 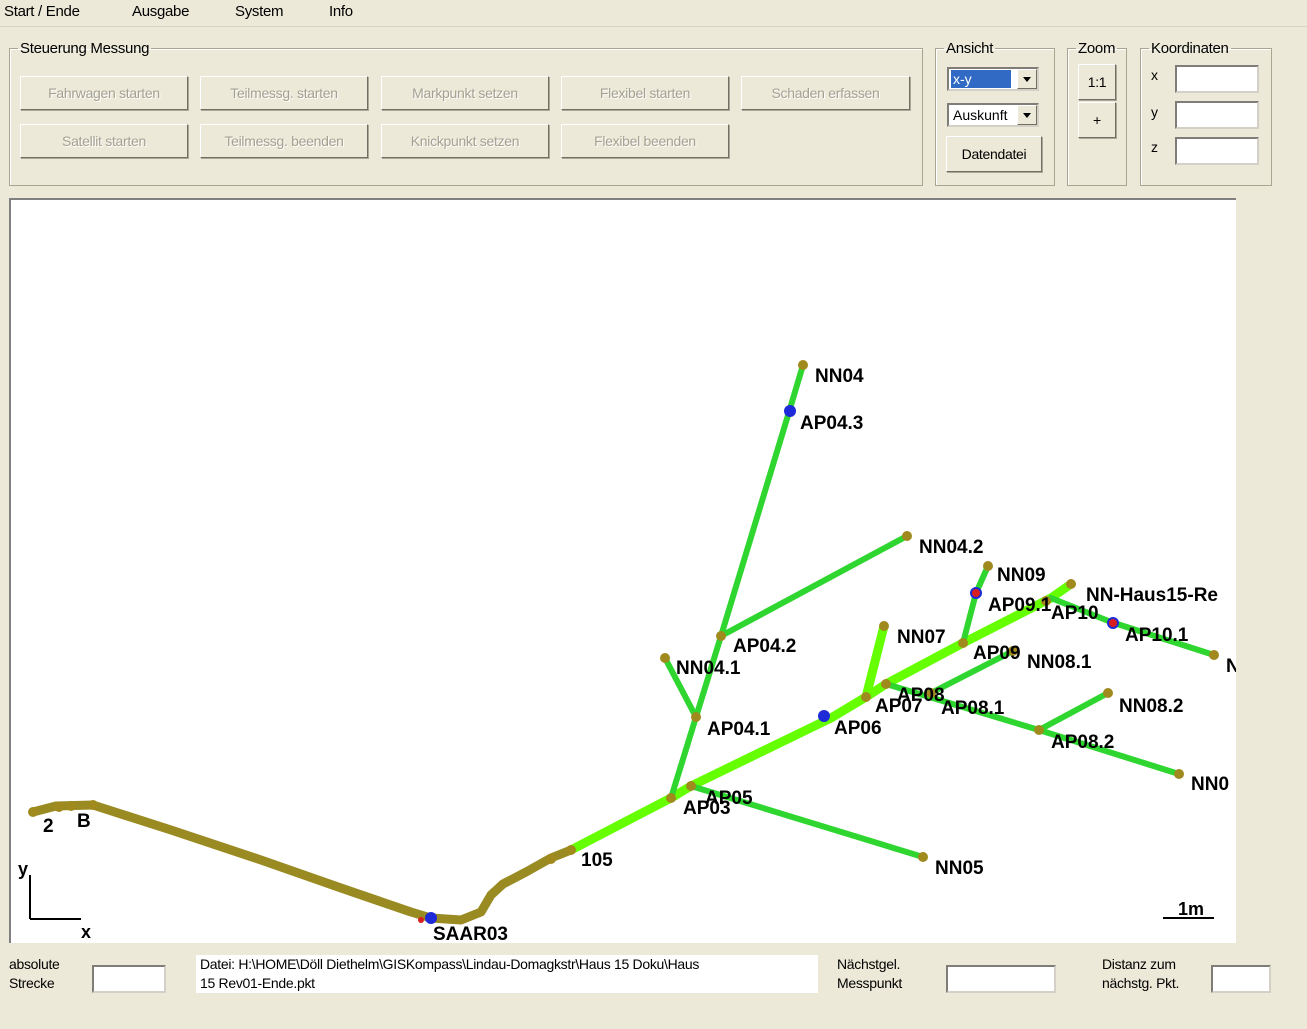 I want to click on node-ap06, so click(x=824, y=716).